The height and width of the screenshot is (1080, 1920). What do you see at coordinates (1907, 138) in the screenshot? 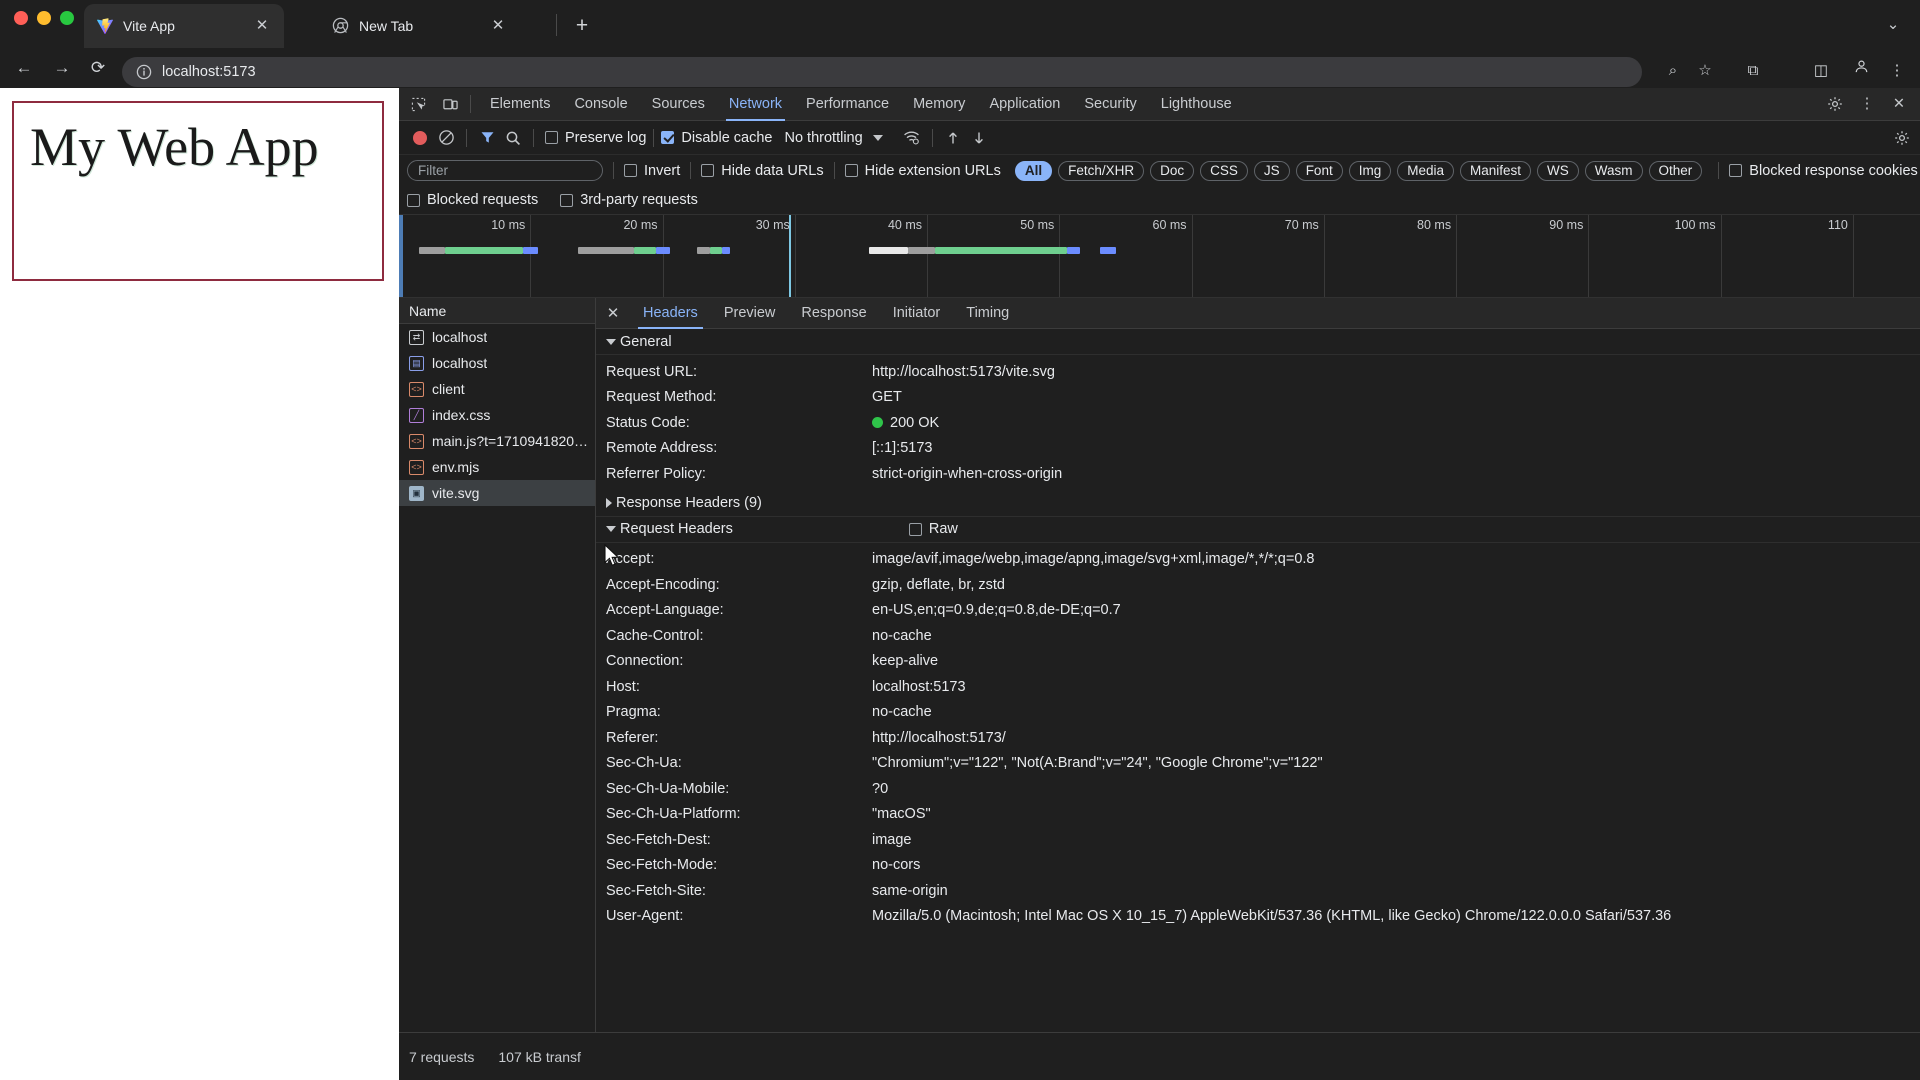
I see `capture-settings-gear-icon` at bounding box center [1907, 138].